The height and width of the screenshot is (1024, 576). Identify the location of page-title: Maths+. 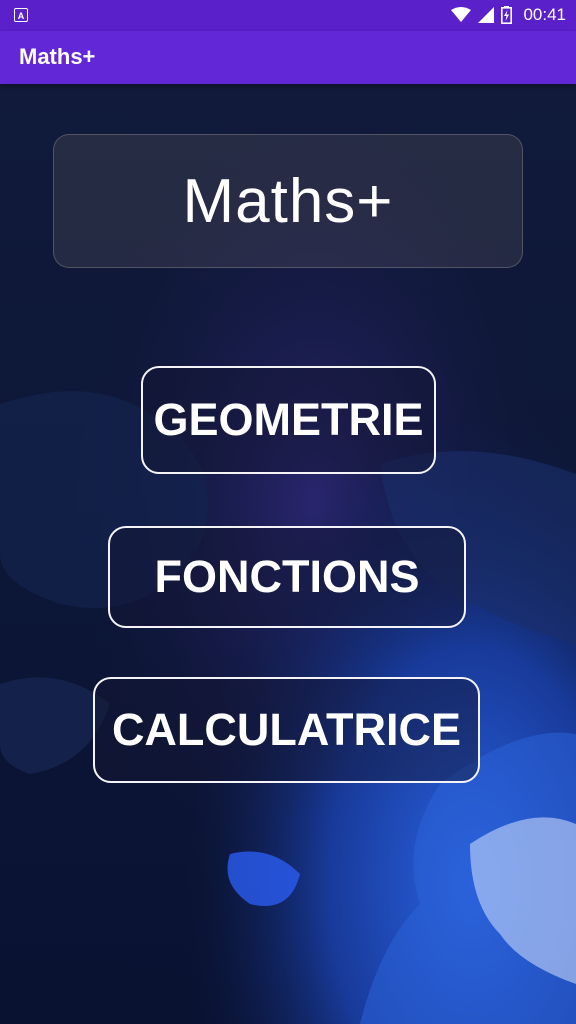
(288, 201).